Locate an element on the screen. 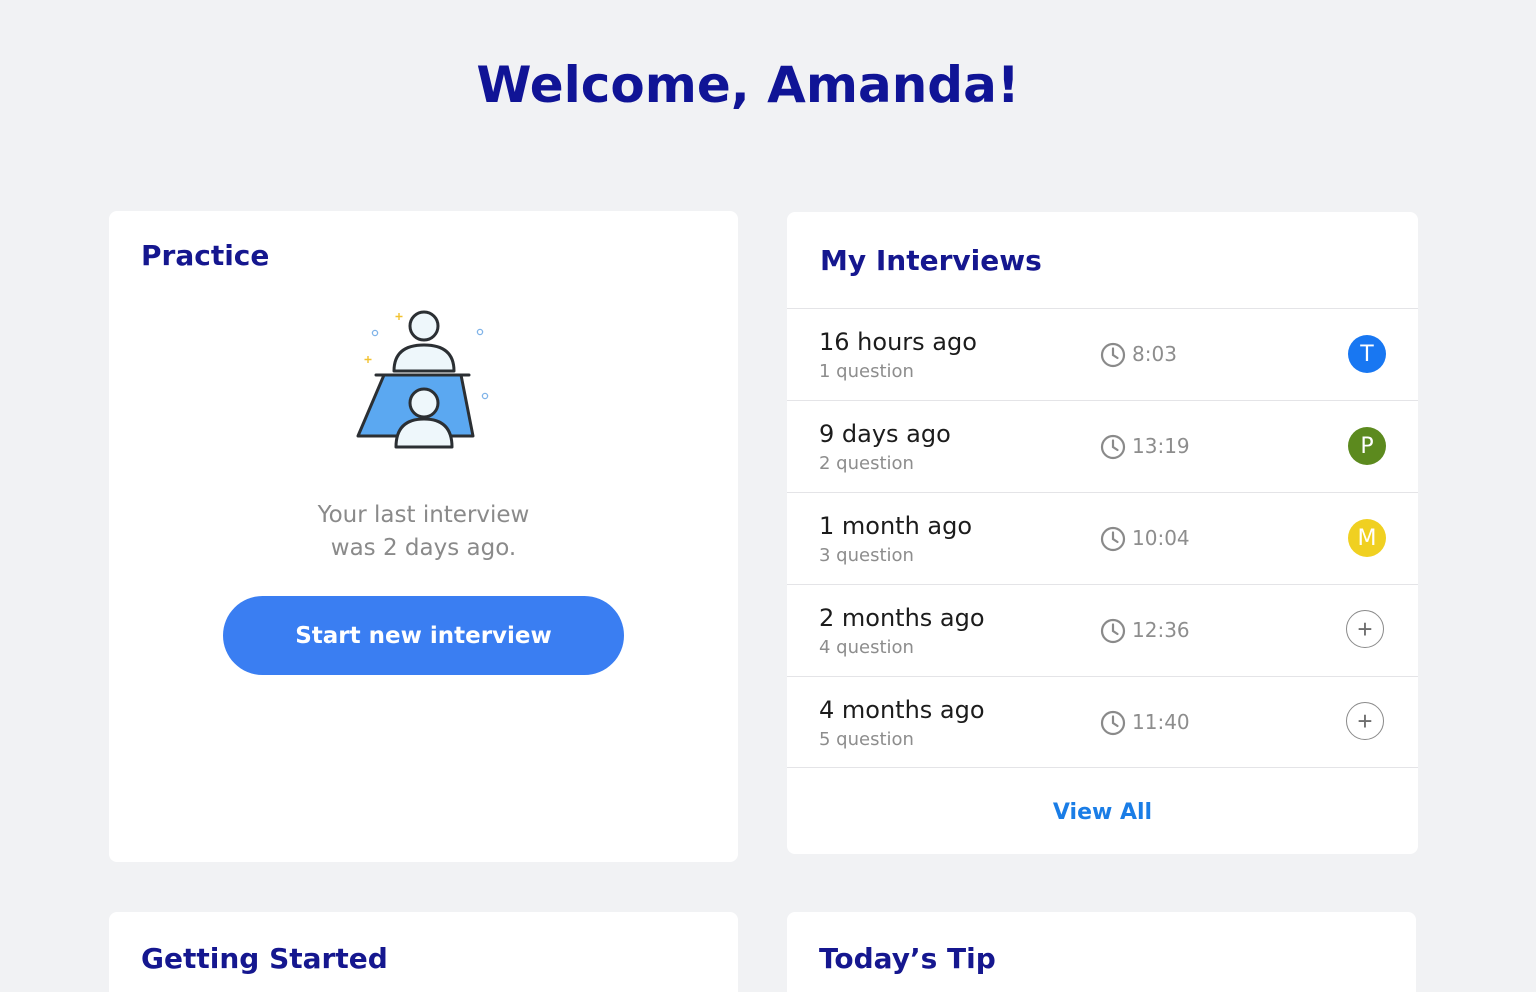 The height and width of the screenshot is (992, 1536). welcome-heading: Welcome, Amanda! is located at coordinates (748, 85).